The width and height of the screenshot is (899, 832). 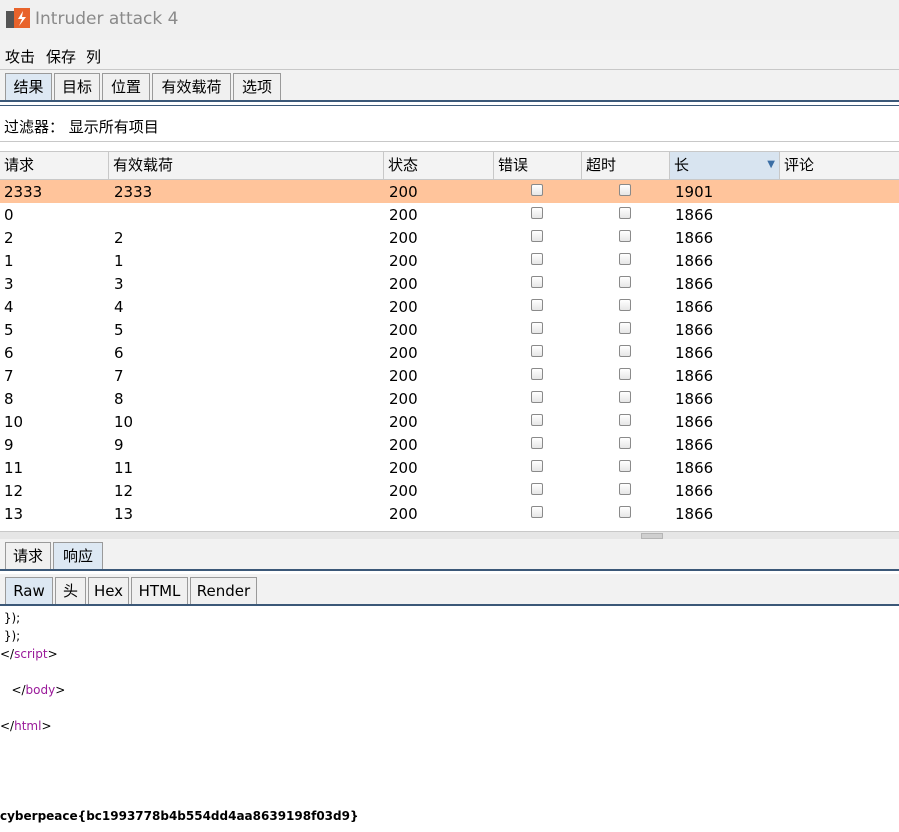 What do you see at coordinates (70, 590) in the screenshot?
I see `tab-headers: 头` at bounding box center [70, 590].